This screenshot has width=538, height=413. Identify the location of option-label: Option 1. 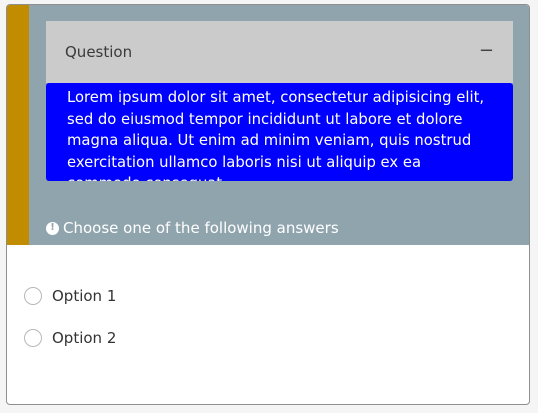
(84, 296).